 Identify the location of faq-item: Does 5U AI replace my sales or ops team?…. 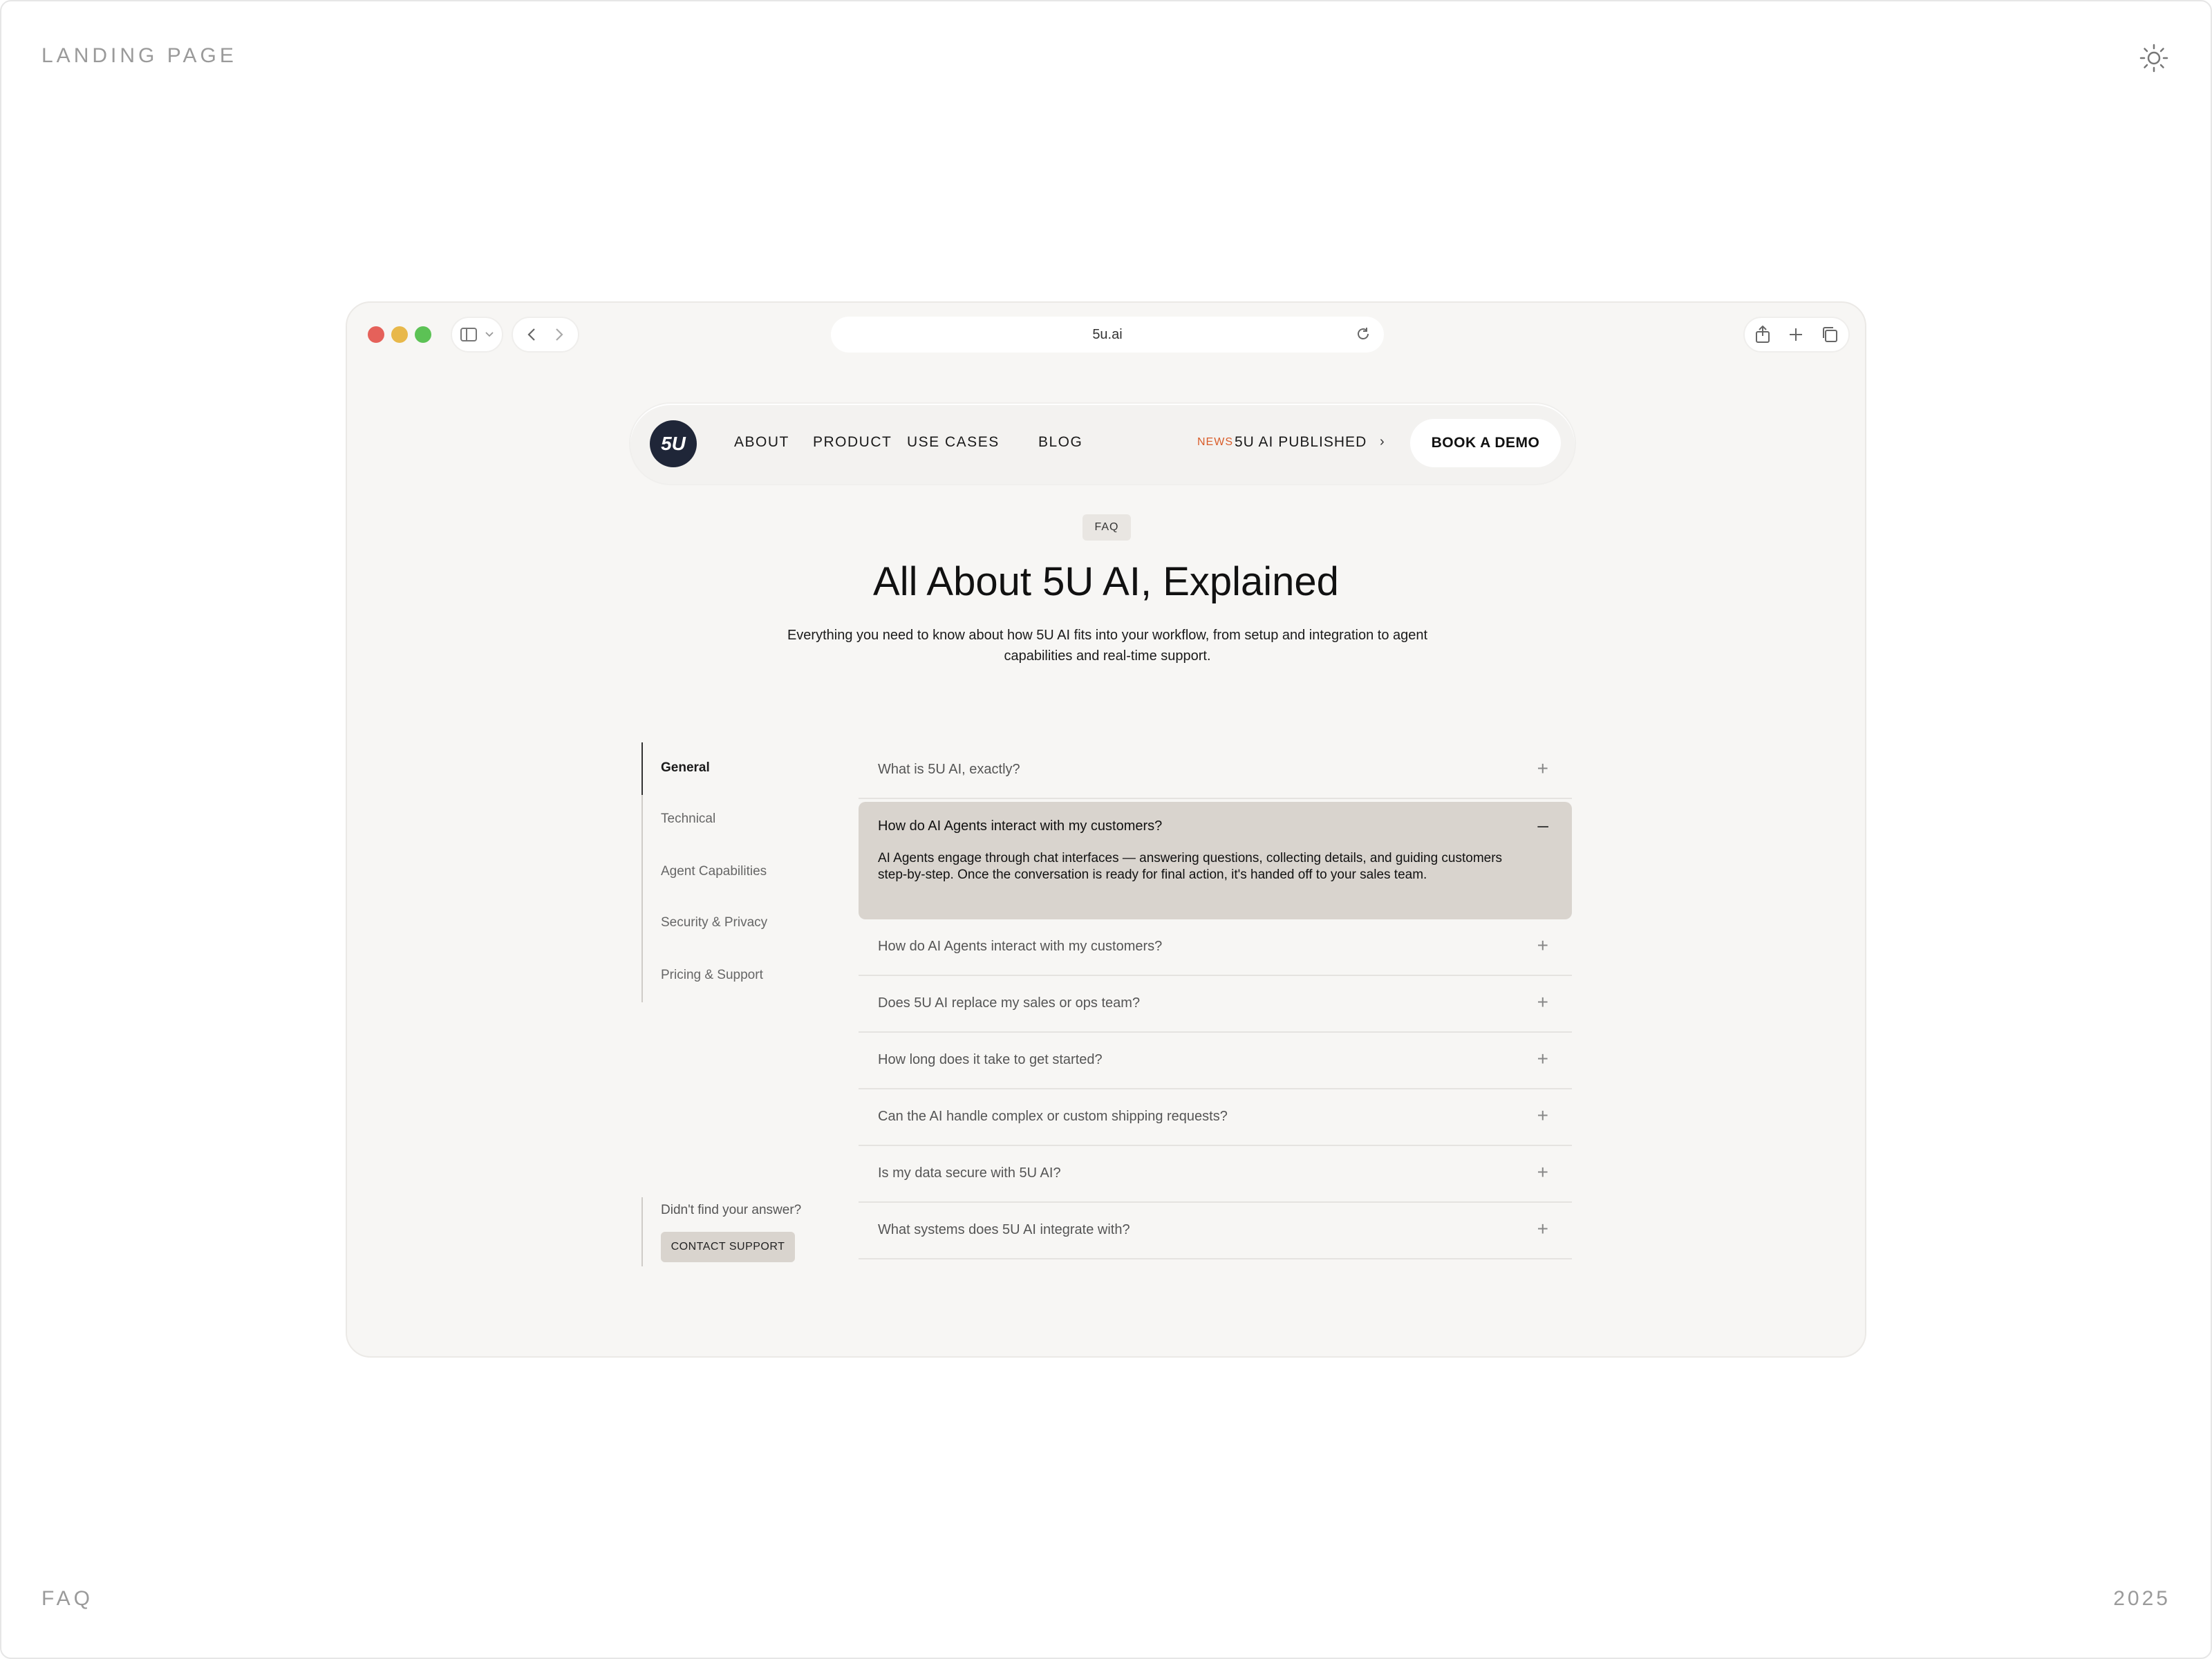
(1215, 1004).